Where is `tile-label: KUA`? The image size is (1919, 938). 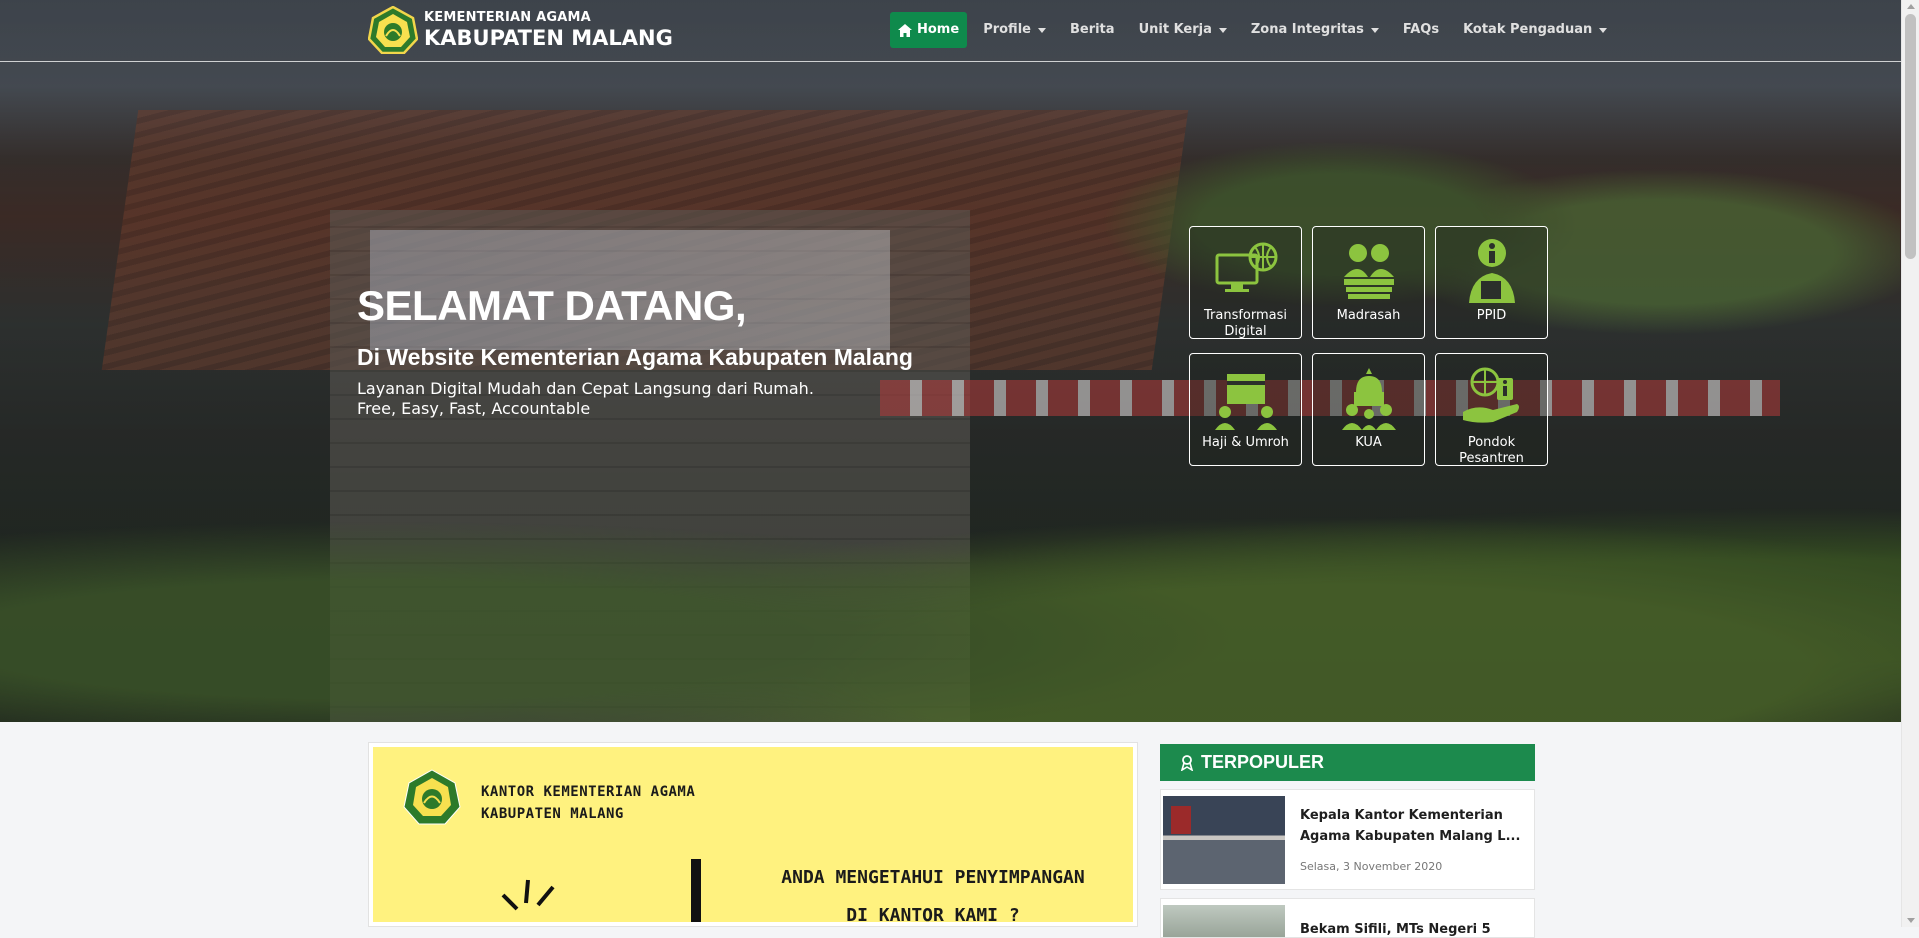
tile-label: KUA is located at coordinates (1368, 442).